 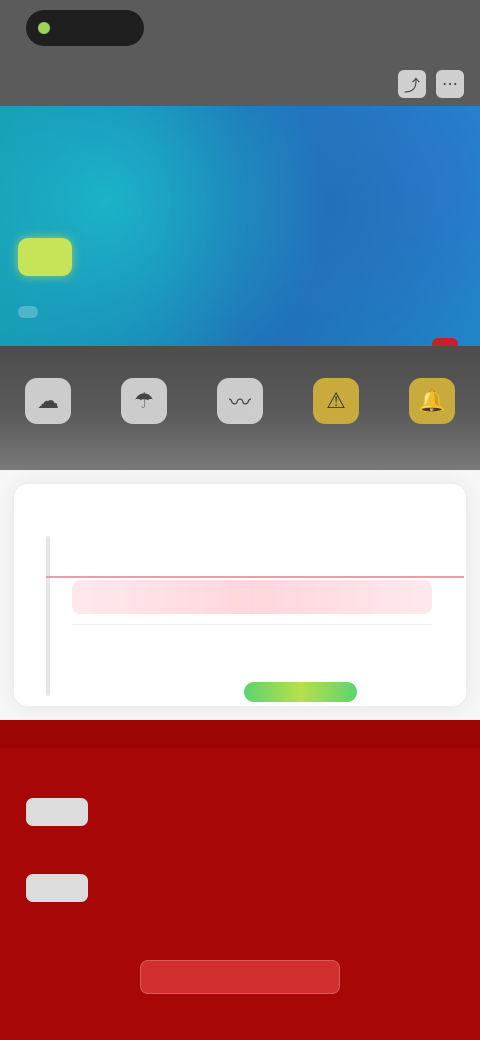 What do you see at coordinates (48, 616) in the screenshot?
I see `vertical-divider` at bounding box center [48, 616].